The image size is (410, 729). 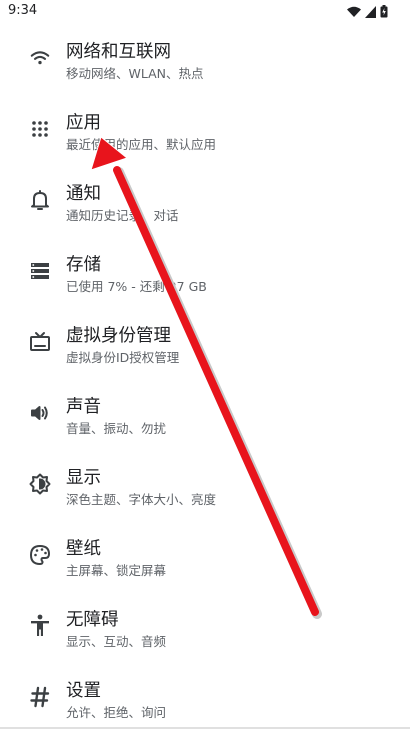 I want to click on item-title: 存储, so click(x=83, y=265).